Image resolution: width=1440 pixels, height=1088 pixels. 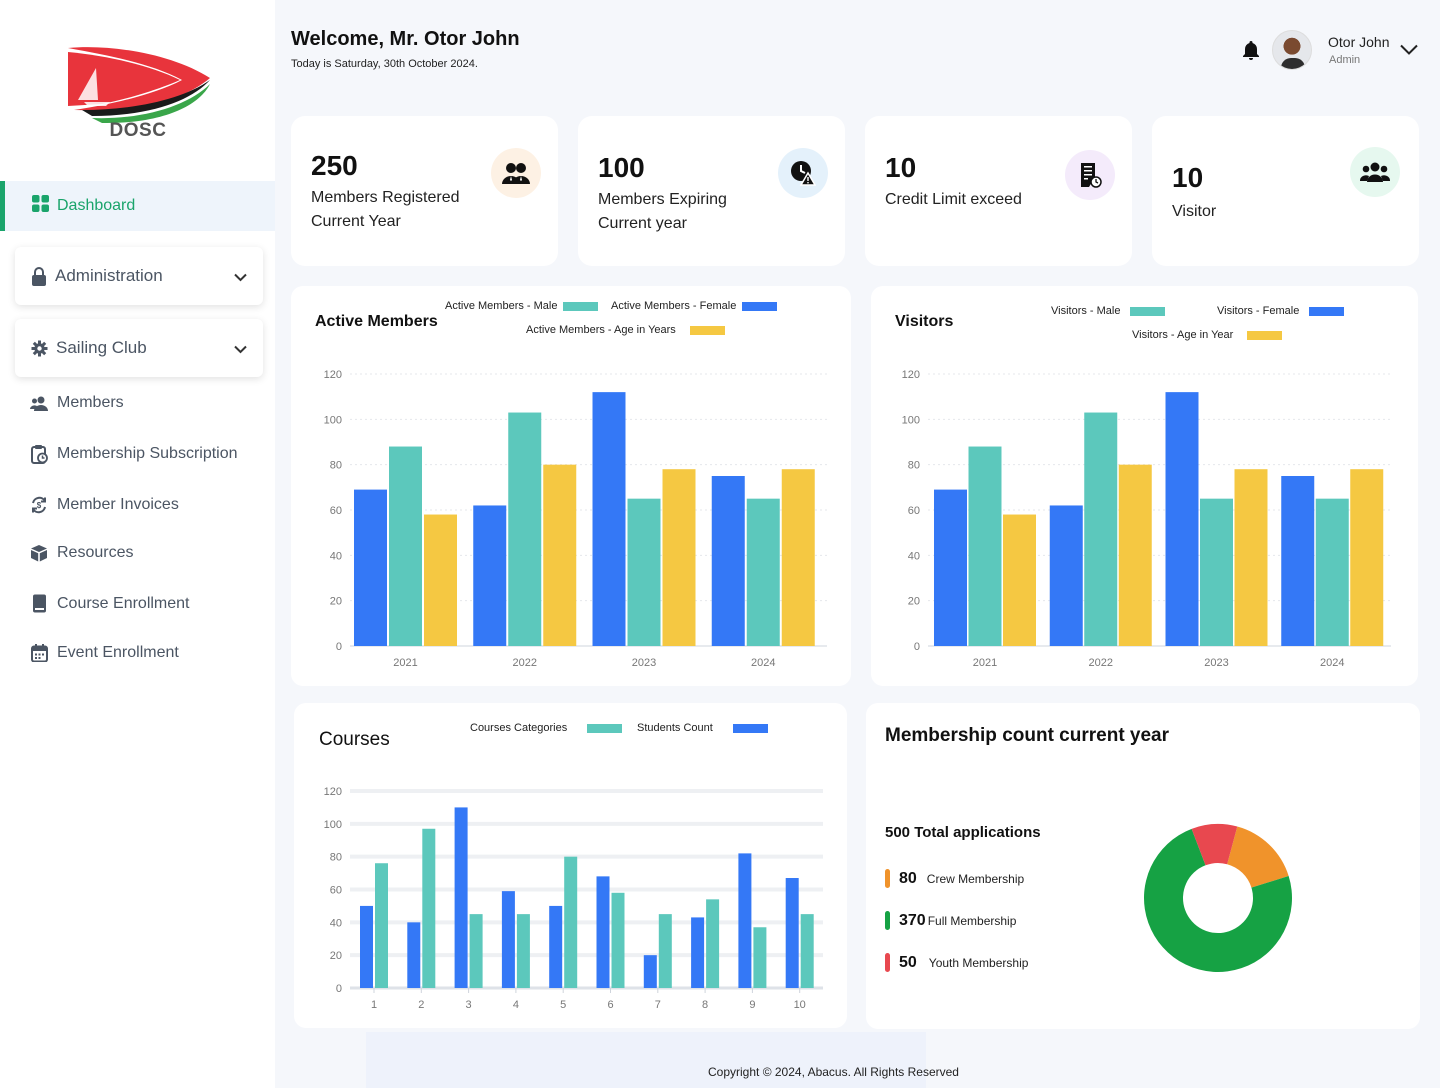 I want to click on visitors-chart: 0 20 40 60 80 100 120 2021 2022 2023 2024, so click(x=1146, y=519).